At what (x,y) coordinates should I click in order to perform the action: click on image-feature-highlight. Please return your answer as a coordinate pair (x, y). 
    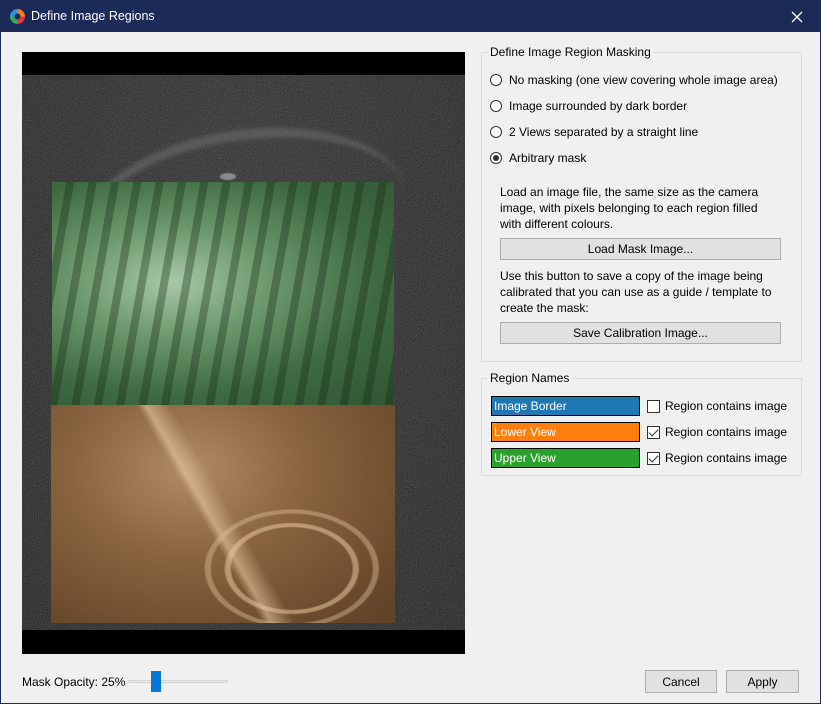
    Looking at the image, I should click on (228, 176).